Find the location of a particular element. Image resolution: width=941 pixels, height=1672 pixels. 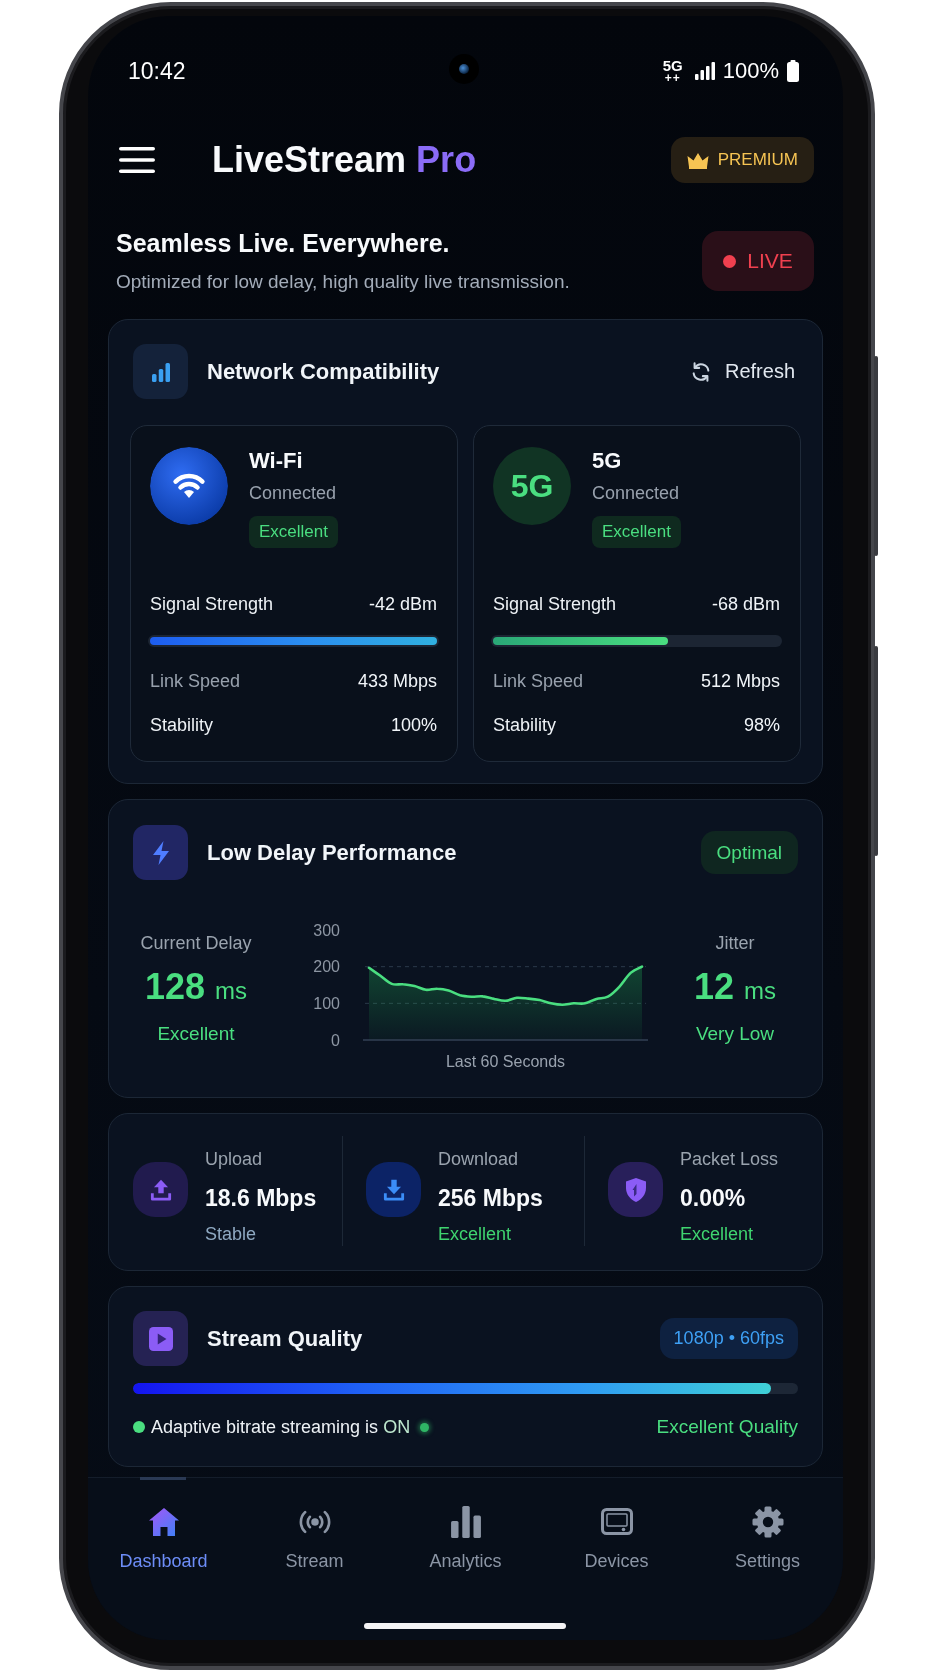

play-icon is located at coordinates (160, 1338).